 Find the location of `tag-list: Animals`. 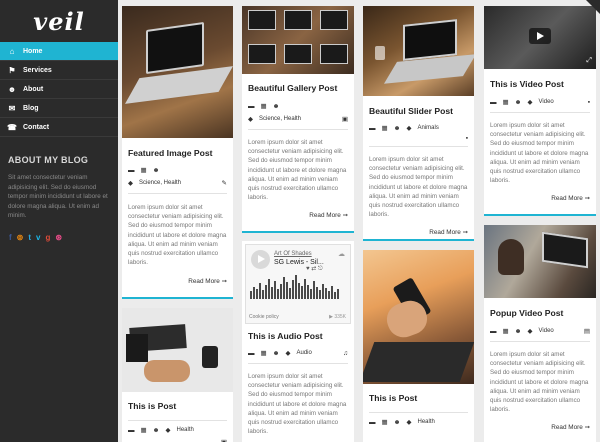

tag-list: Animals is located at coordinates (428, 128).